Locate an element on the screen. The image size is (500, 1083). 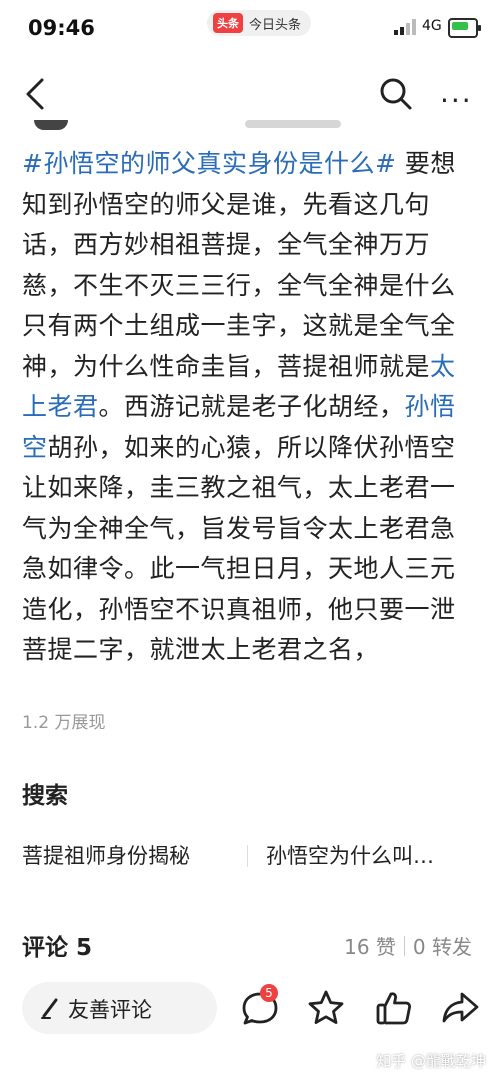
comment-placeholder: 友善评论 is located at coordinates (110, 1010).